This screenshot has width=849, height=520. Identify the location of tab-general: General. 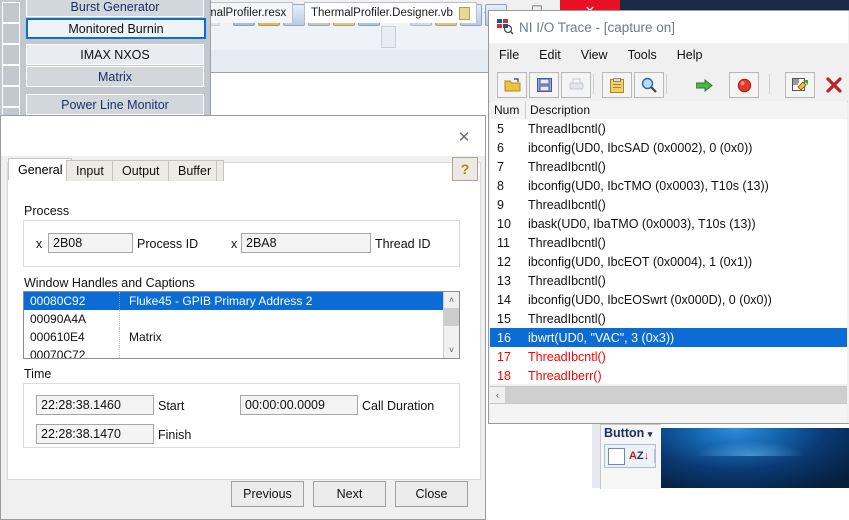
(40, 169).